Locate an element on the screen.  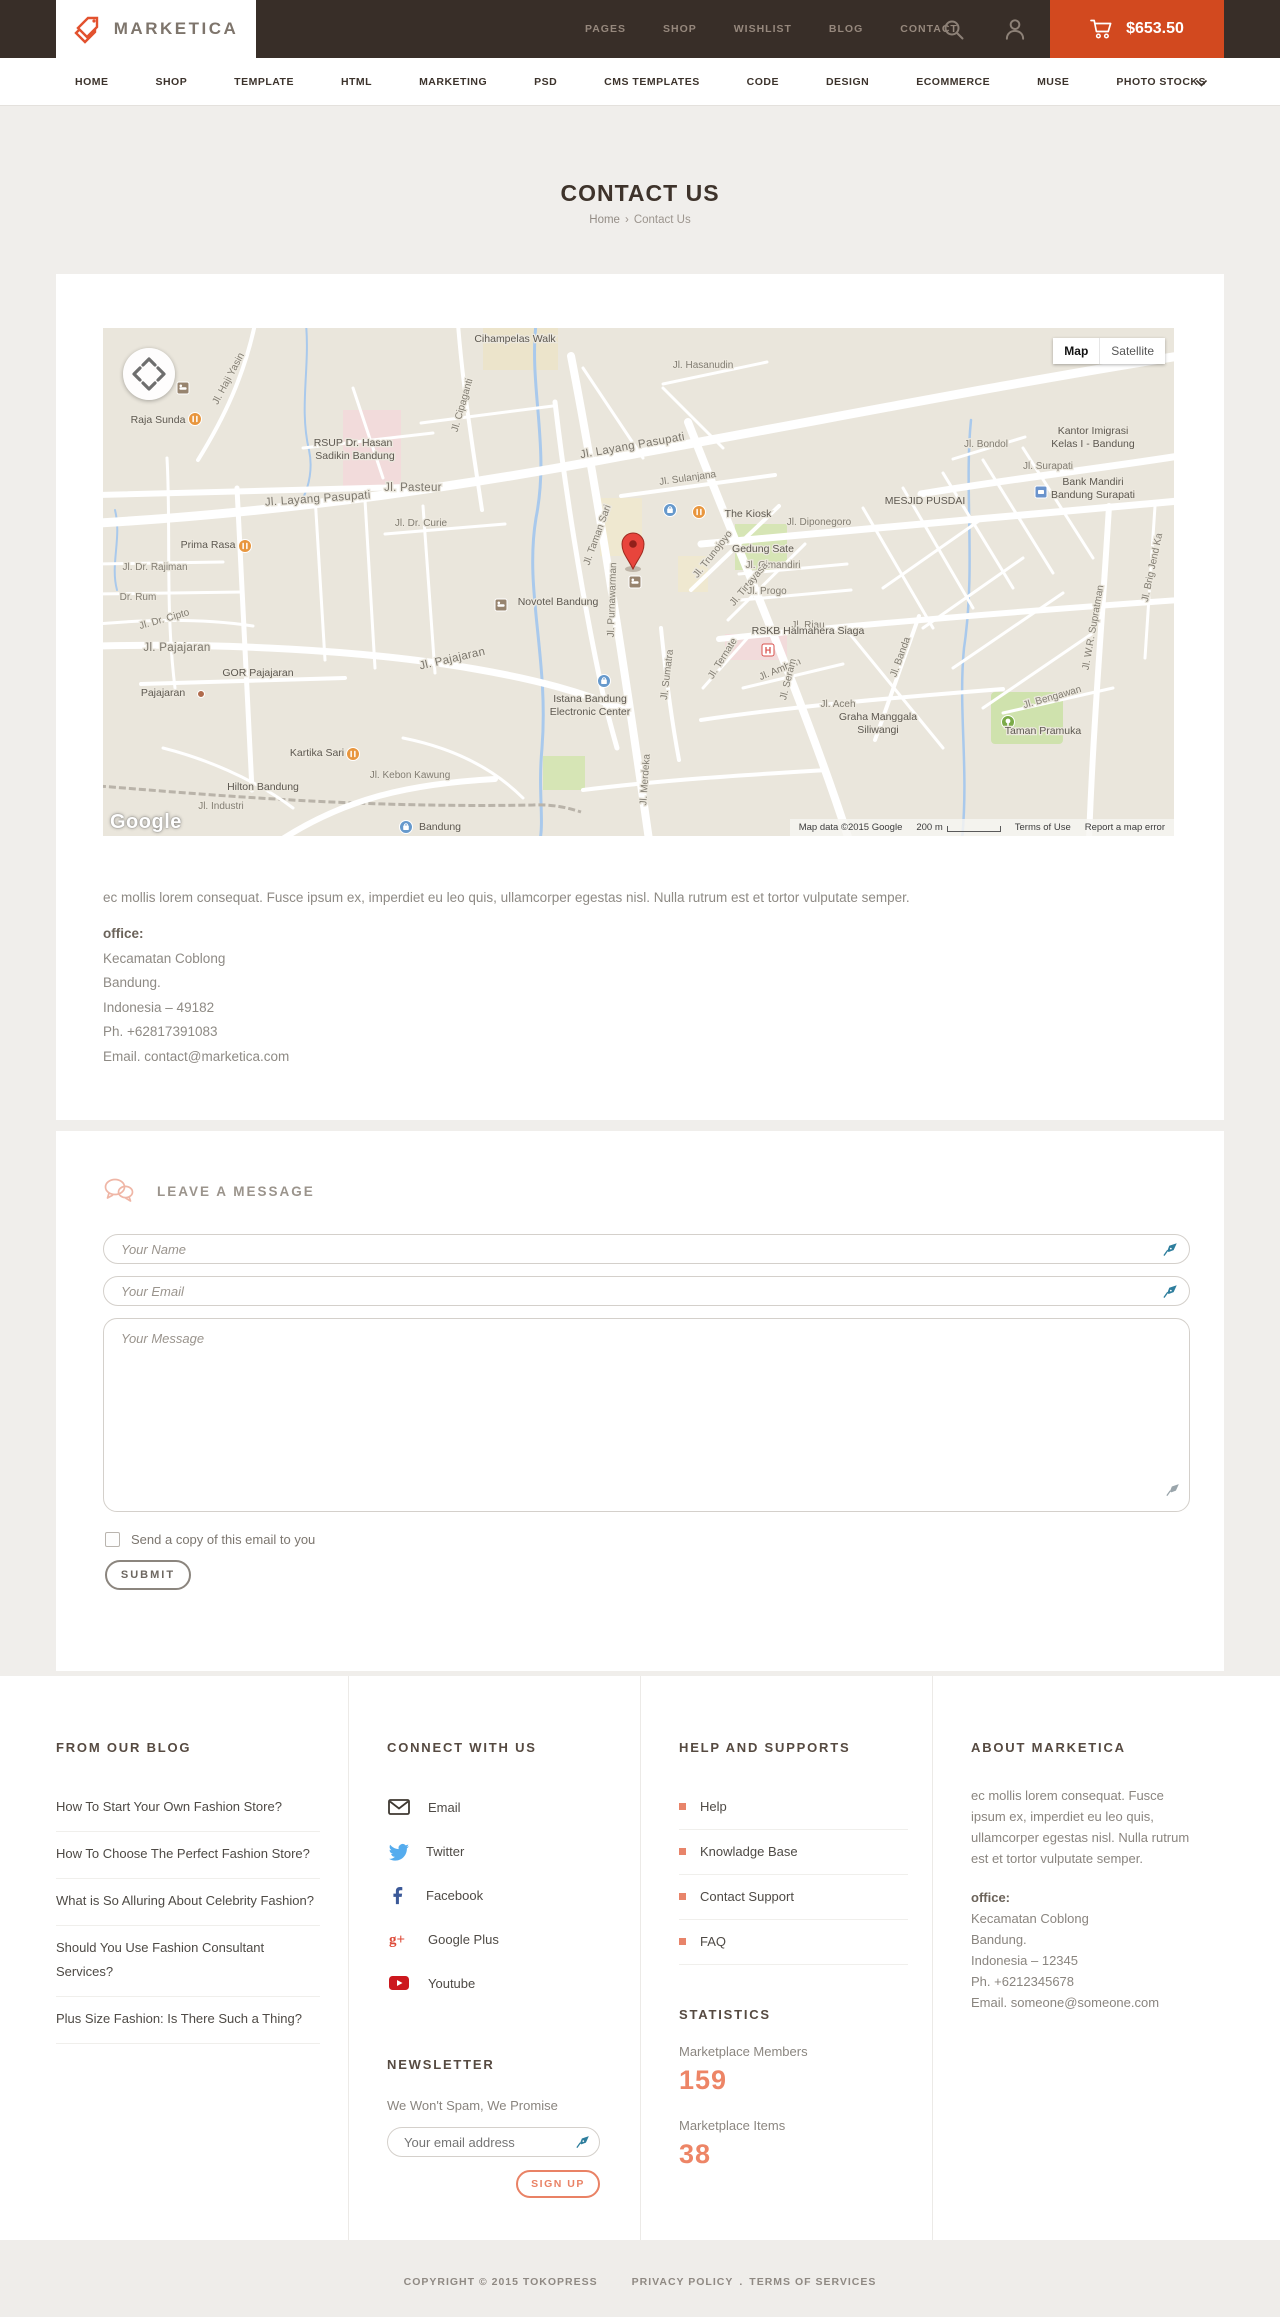
svg-text: Kantor Imigrasi is located at coordinates (1093, 431).